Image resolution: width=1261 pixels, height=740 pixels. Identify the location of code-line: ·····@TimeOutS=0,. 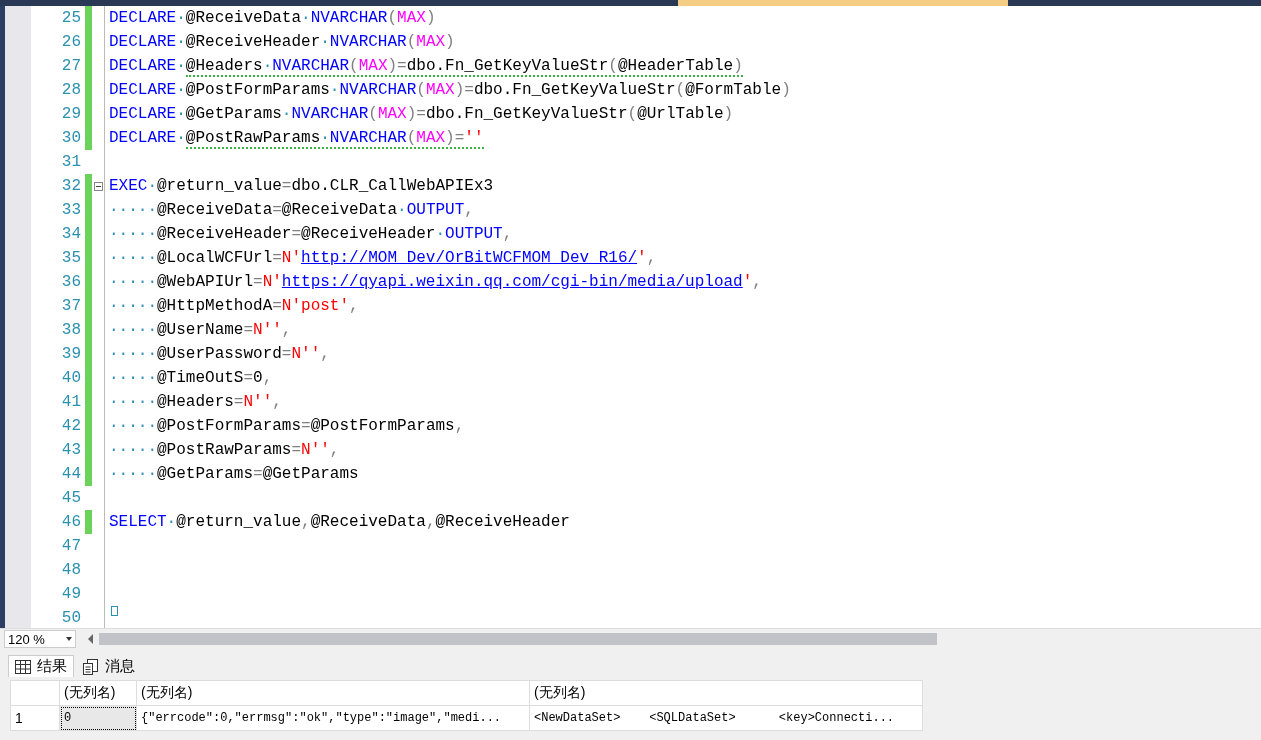
(191, 378).